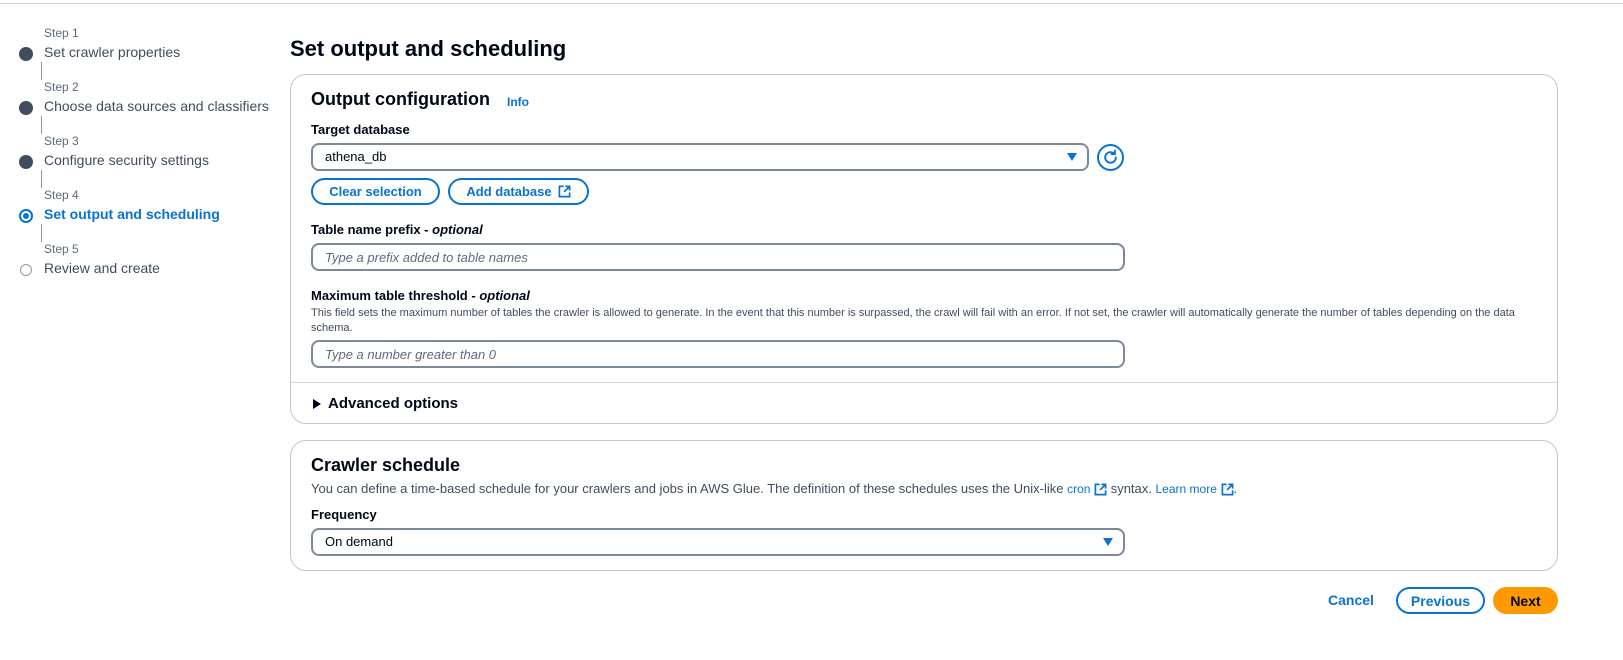  What do you see at coordinates (112, 52) in the screenshot?
I see `step-title: Set crawler properties` at bounding box center [112, 52].